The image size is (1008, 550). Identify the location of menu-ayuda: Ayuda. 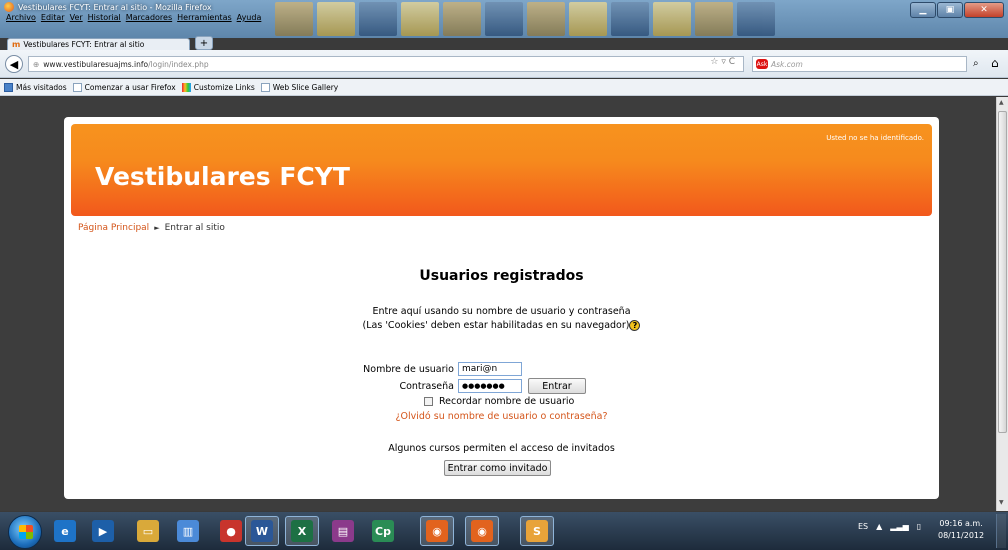
(249, 17).